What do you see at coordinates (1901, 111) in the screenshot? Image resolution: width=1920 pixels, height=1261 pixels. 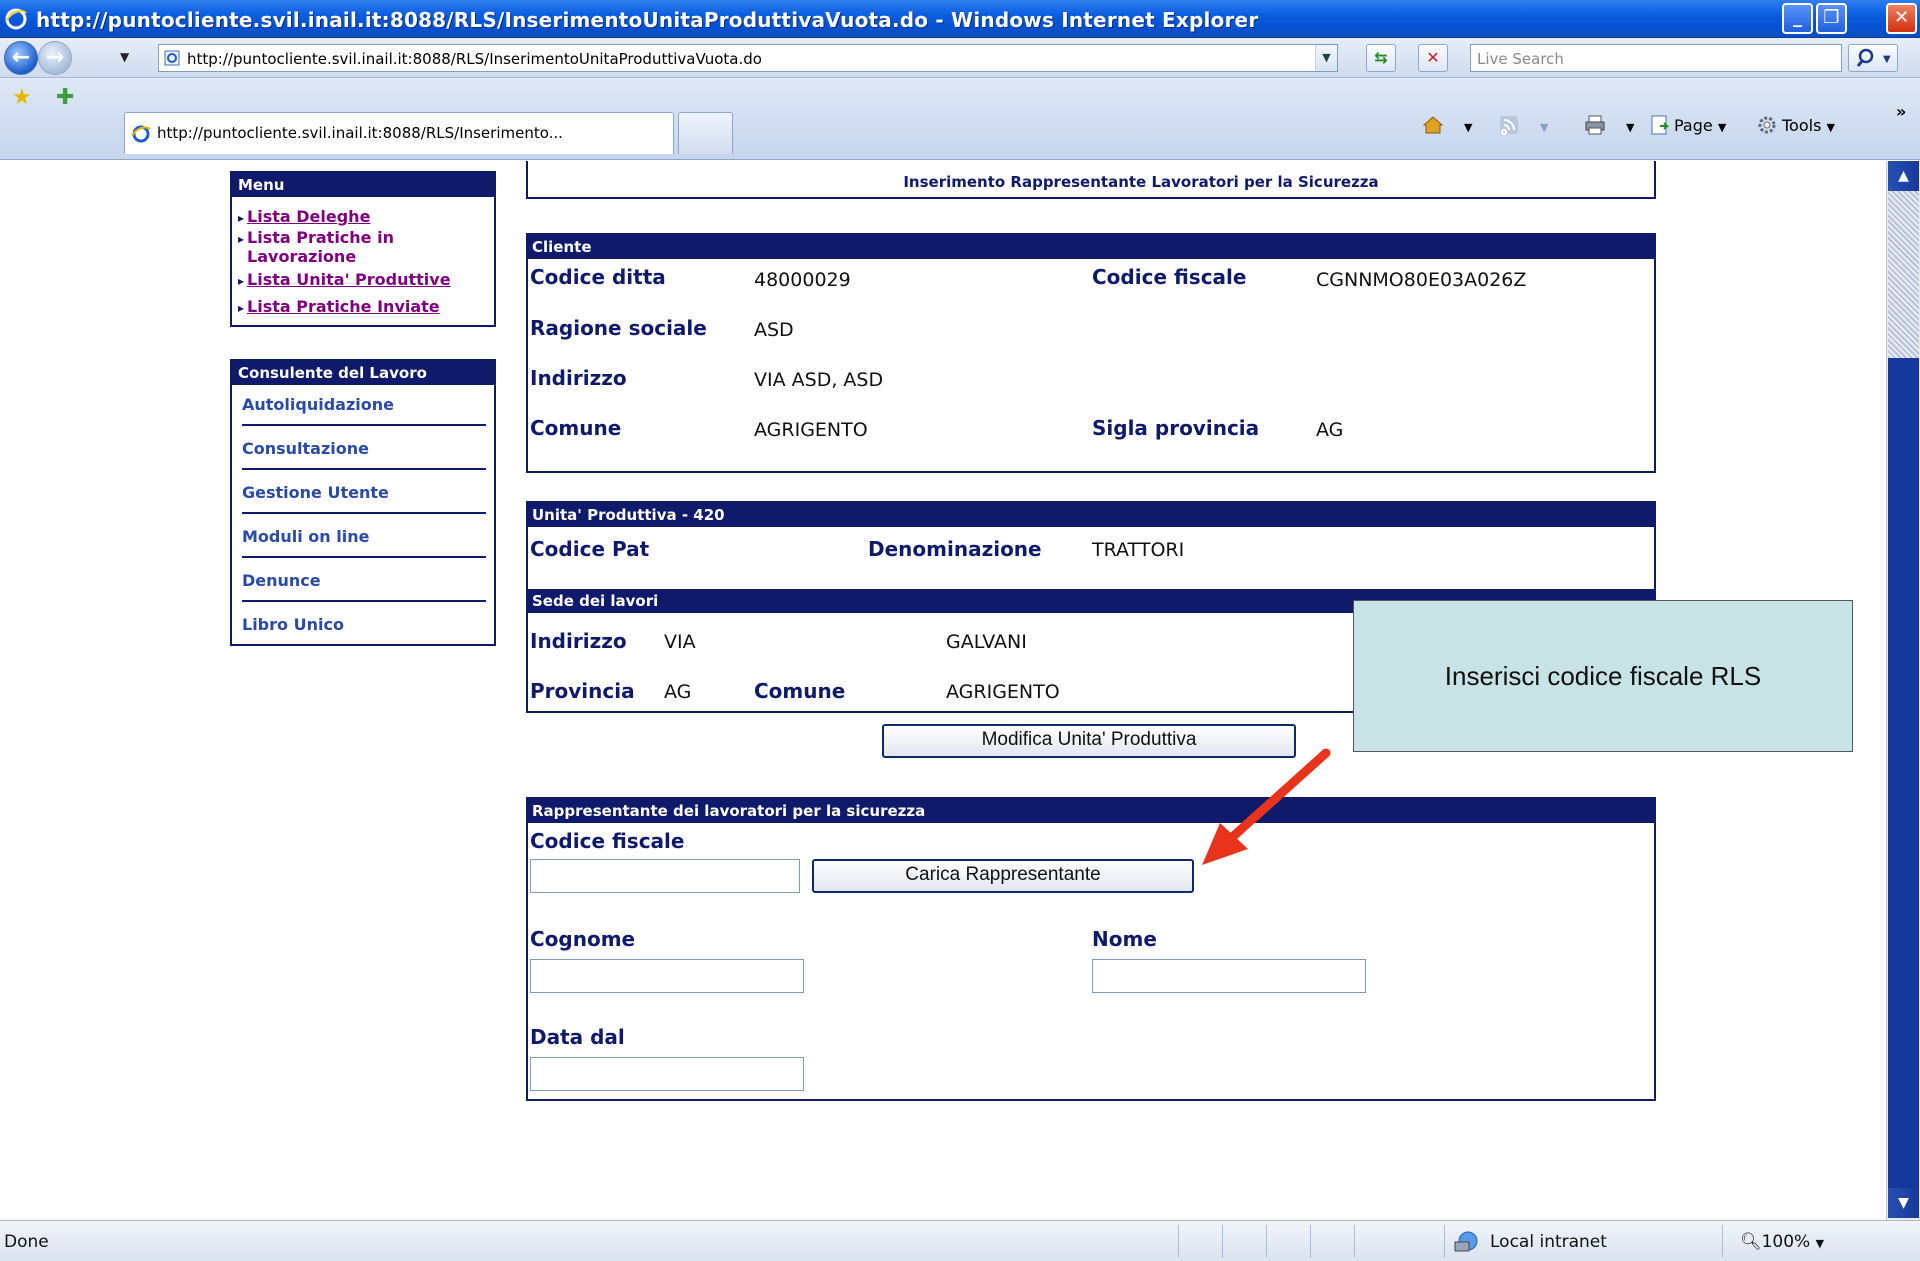 I see `more-commands-icon: »` at bounding box center [1901, 111].